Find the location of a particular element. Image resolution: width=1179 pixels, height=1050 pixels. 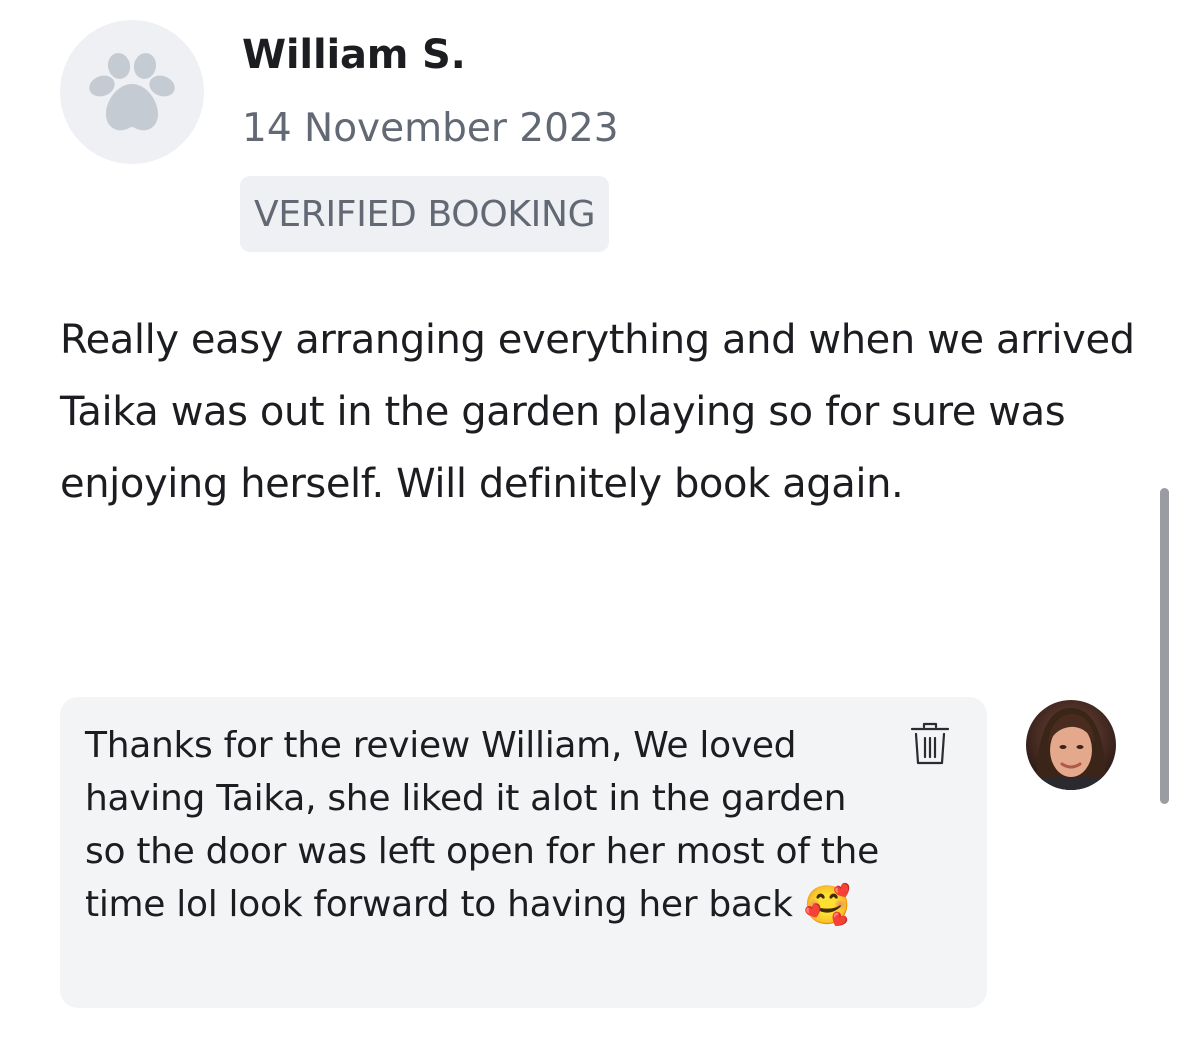

reviewer-avatar is located at coordinates (132, 92).